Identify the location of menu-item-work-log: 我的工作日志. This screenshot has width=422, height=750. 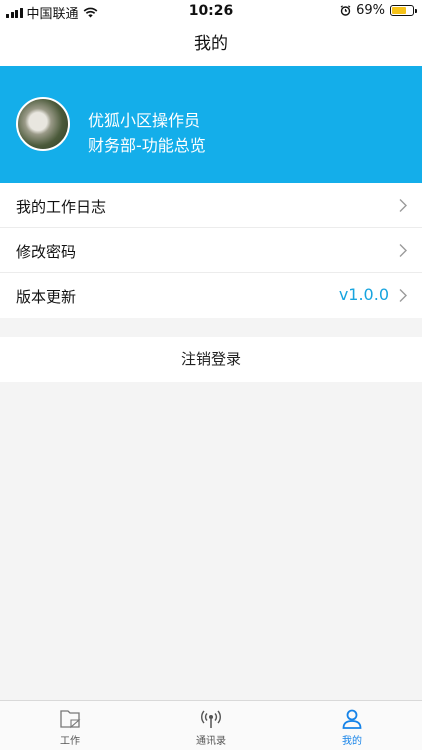
(211, 205).